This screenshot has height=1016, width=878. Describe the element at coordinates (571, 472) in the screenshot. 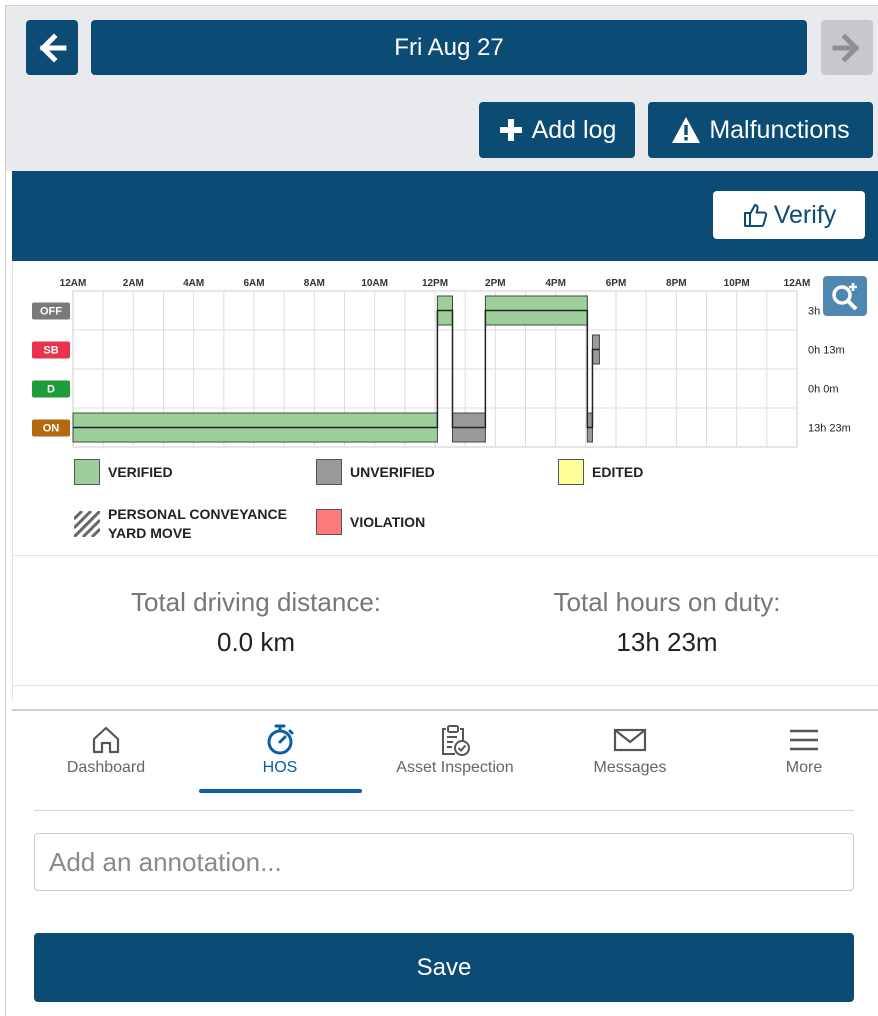

I see `edited-swatch` at that location.